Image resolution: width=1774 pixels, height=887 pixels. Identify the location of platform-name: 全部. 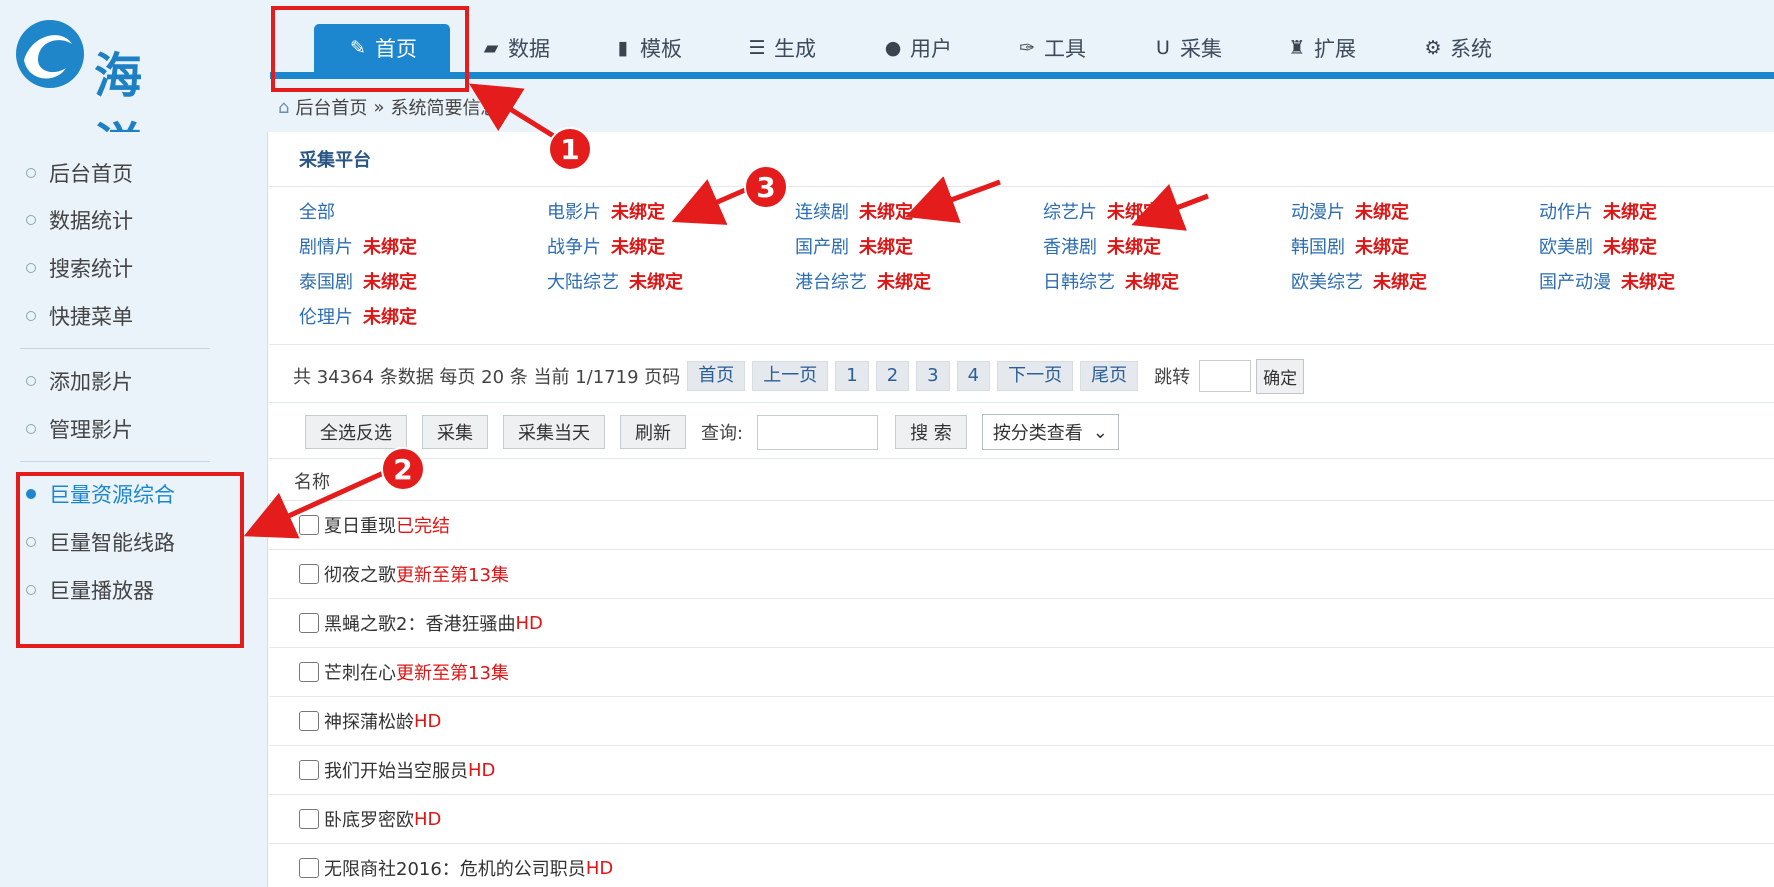
(317, 212).